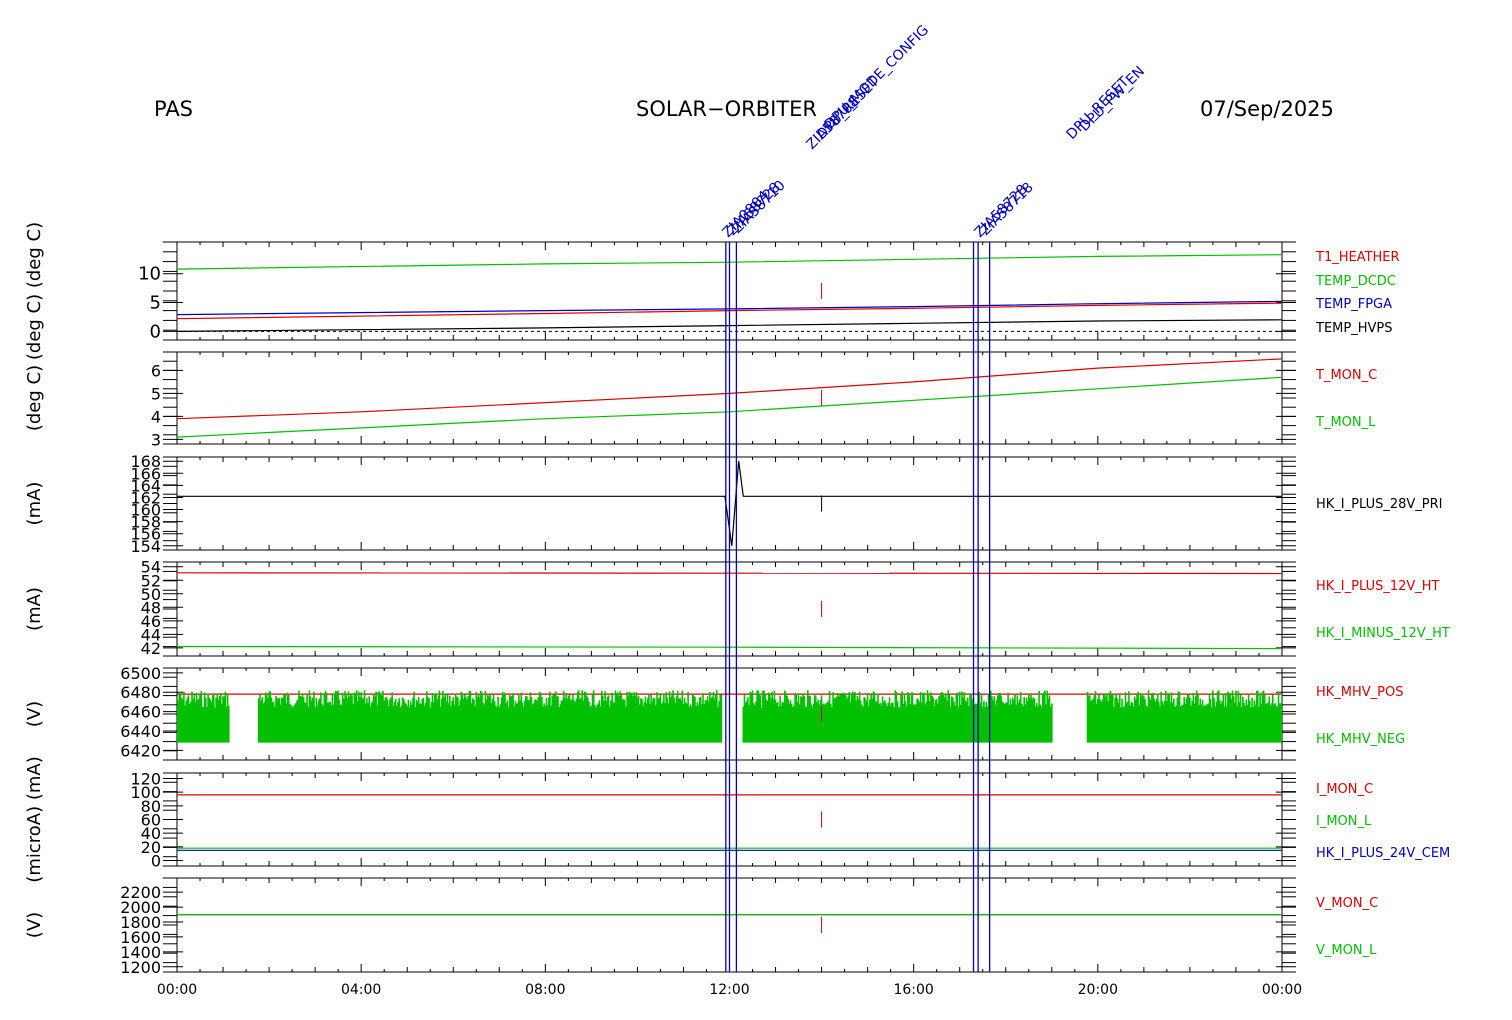  I want to click on legend-label: T_MON_C, so click(1346, 375).